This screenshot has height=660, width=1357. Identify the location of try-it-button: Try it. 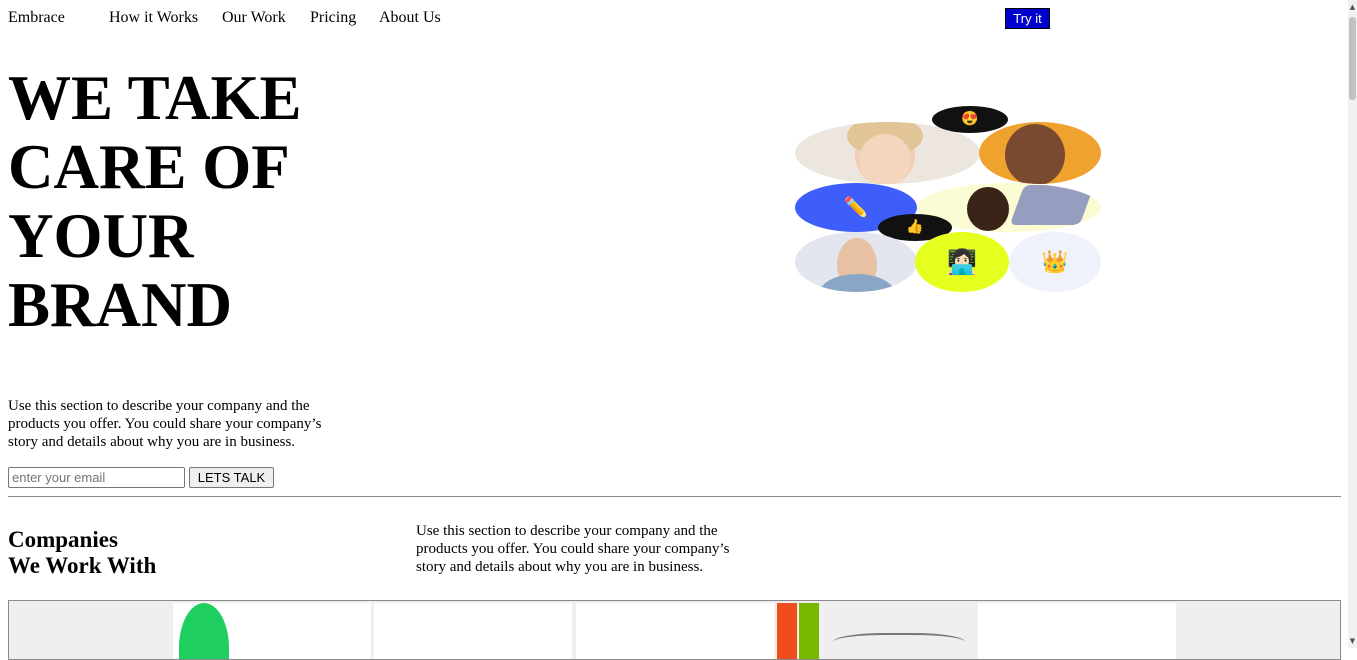
(1027, 18).